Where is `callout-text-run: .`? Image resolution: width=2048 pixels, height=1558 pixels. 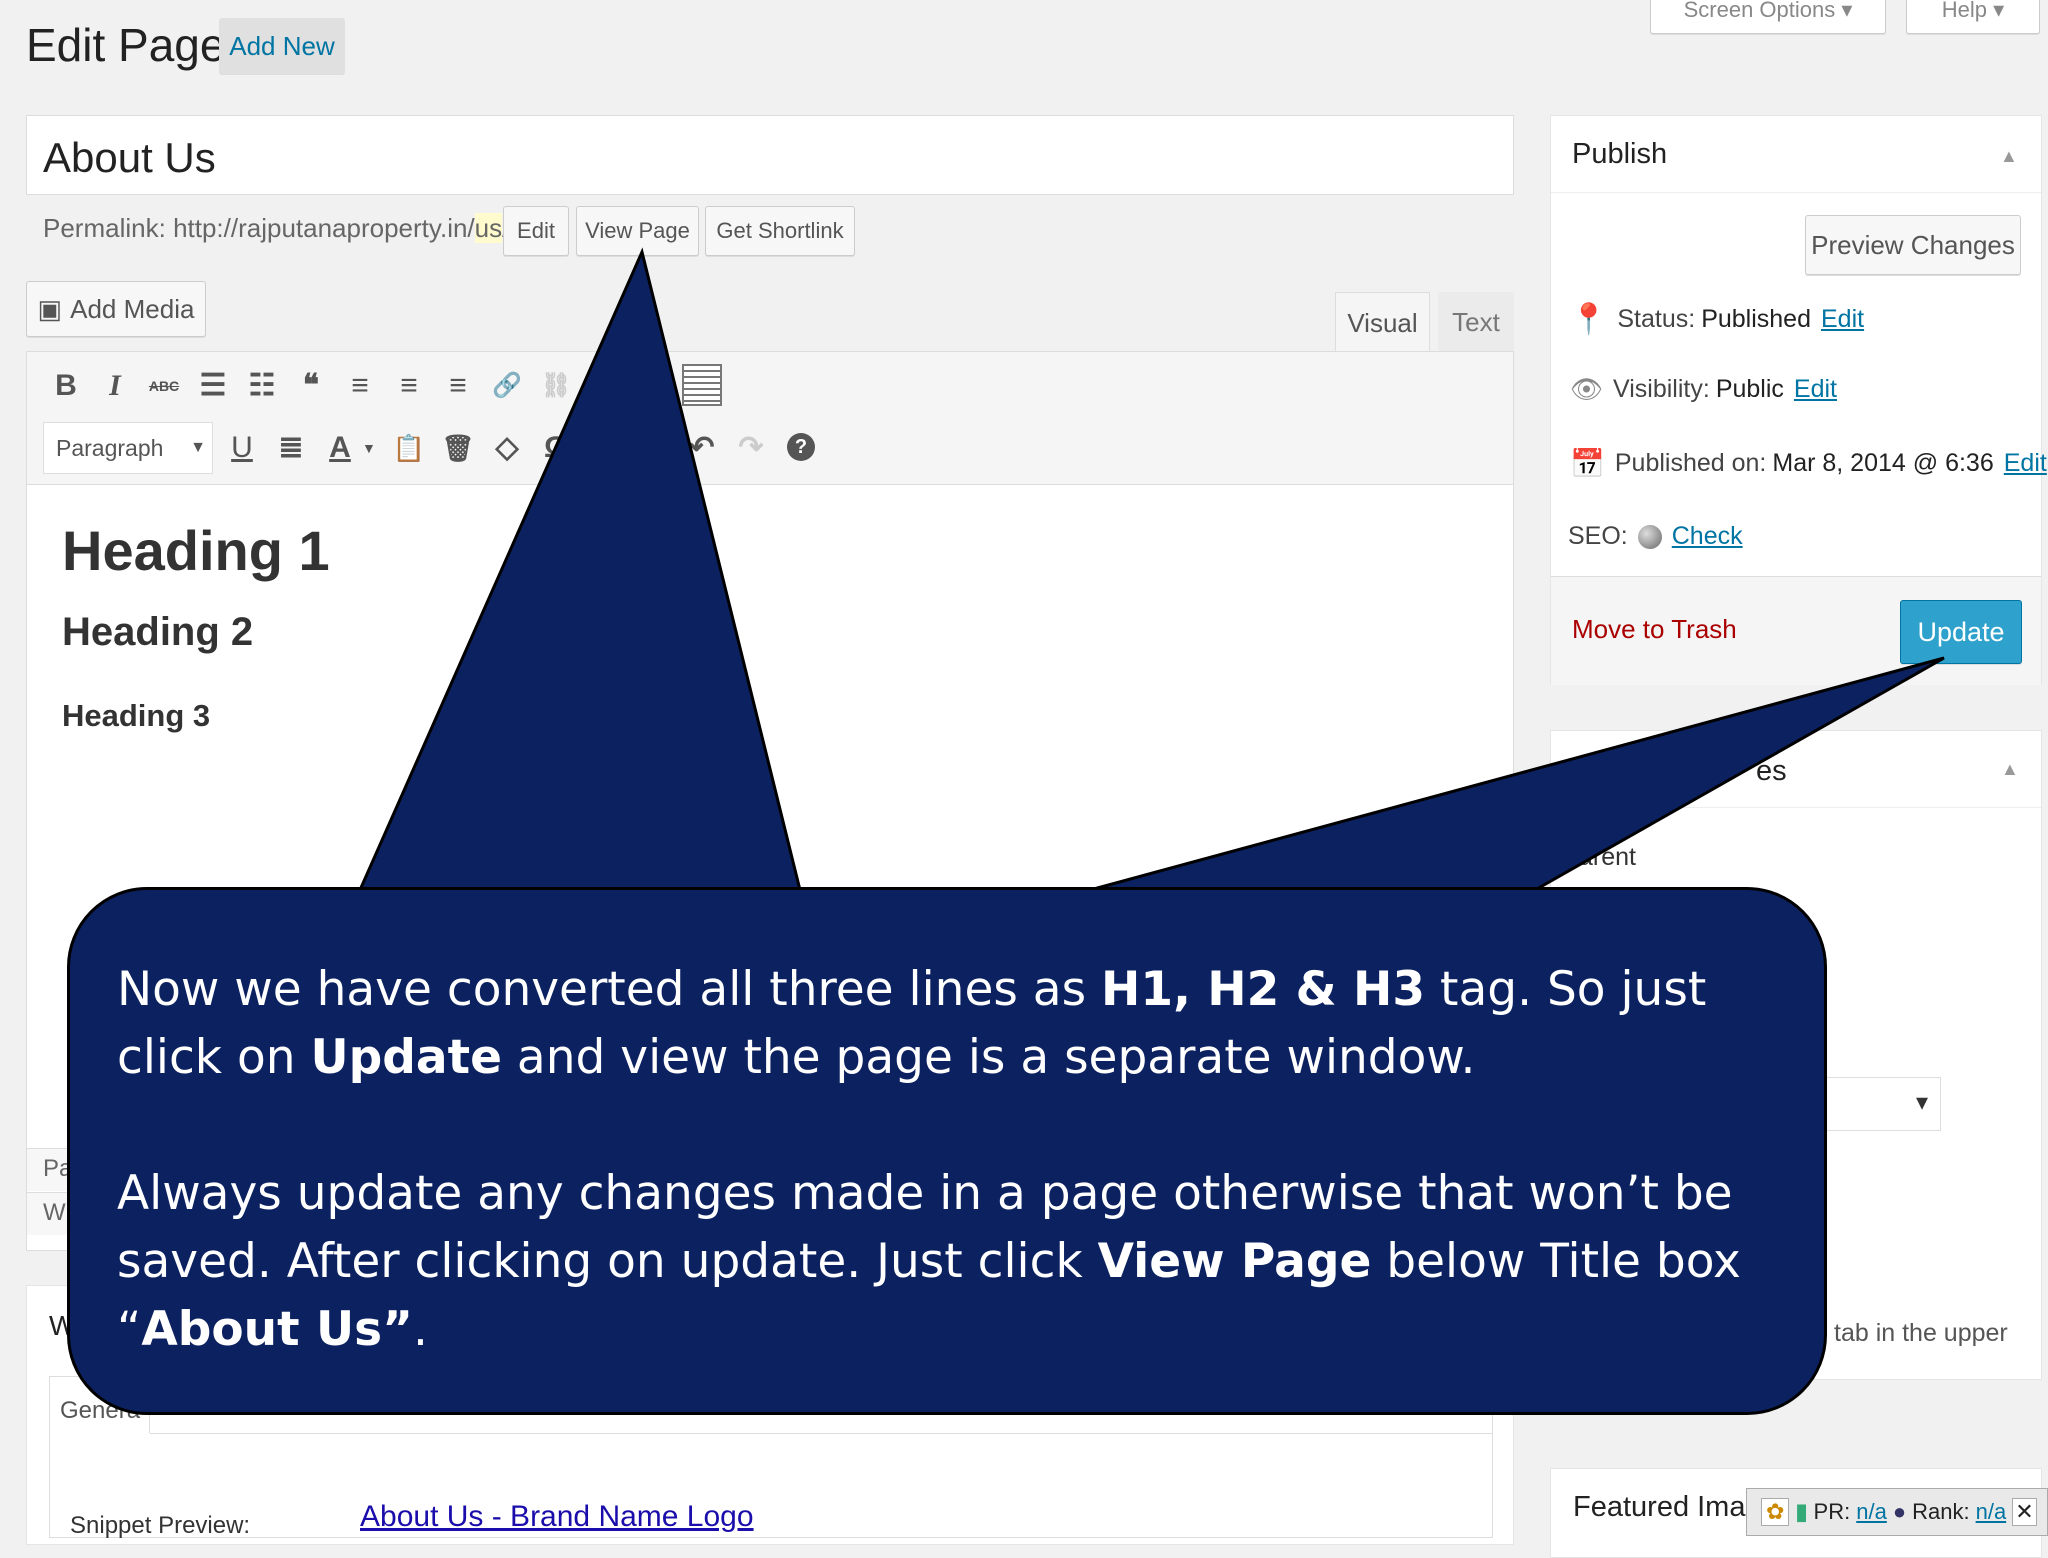
callout-text-run: . is located at coordinates (420, 1329).